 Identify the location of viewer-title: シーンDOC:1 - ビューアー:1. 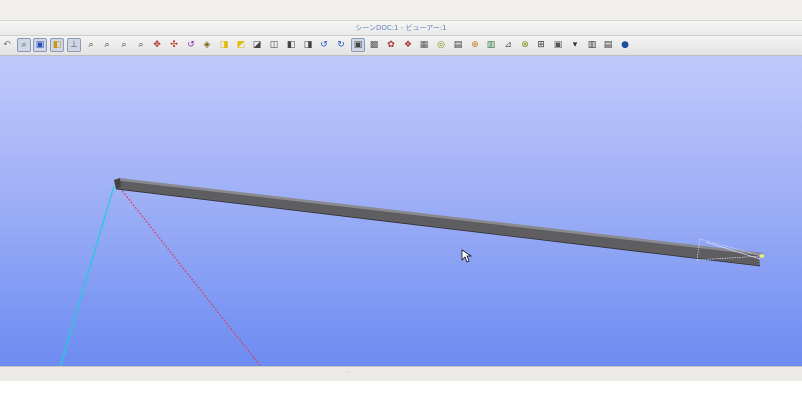
(401, 28).